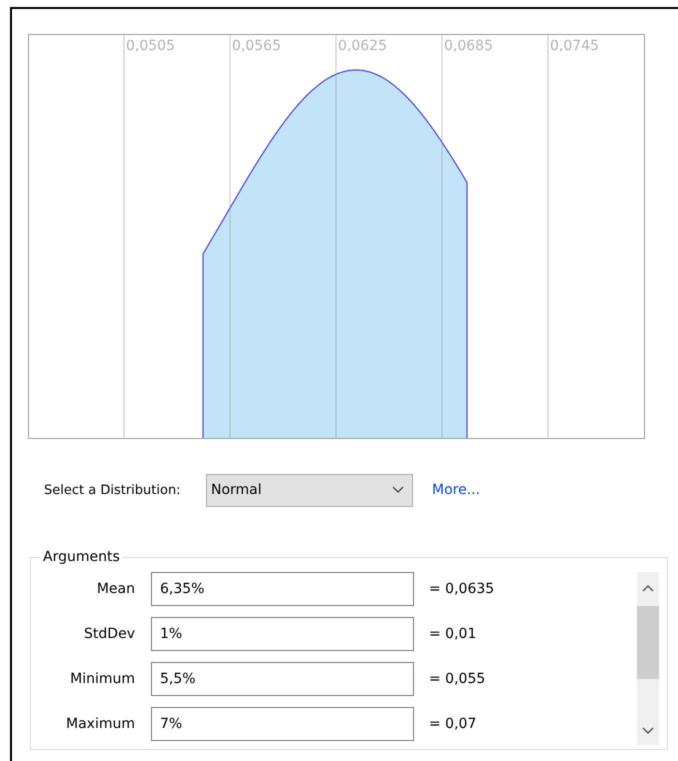 This screenshot has height=761, width=678. What do you see at coordinates (282, 589) in the screenshot?
I see `argument-field: 6,35%` at bounding box center [282, 589].